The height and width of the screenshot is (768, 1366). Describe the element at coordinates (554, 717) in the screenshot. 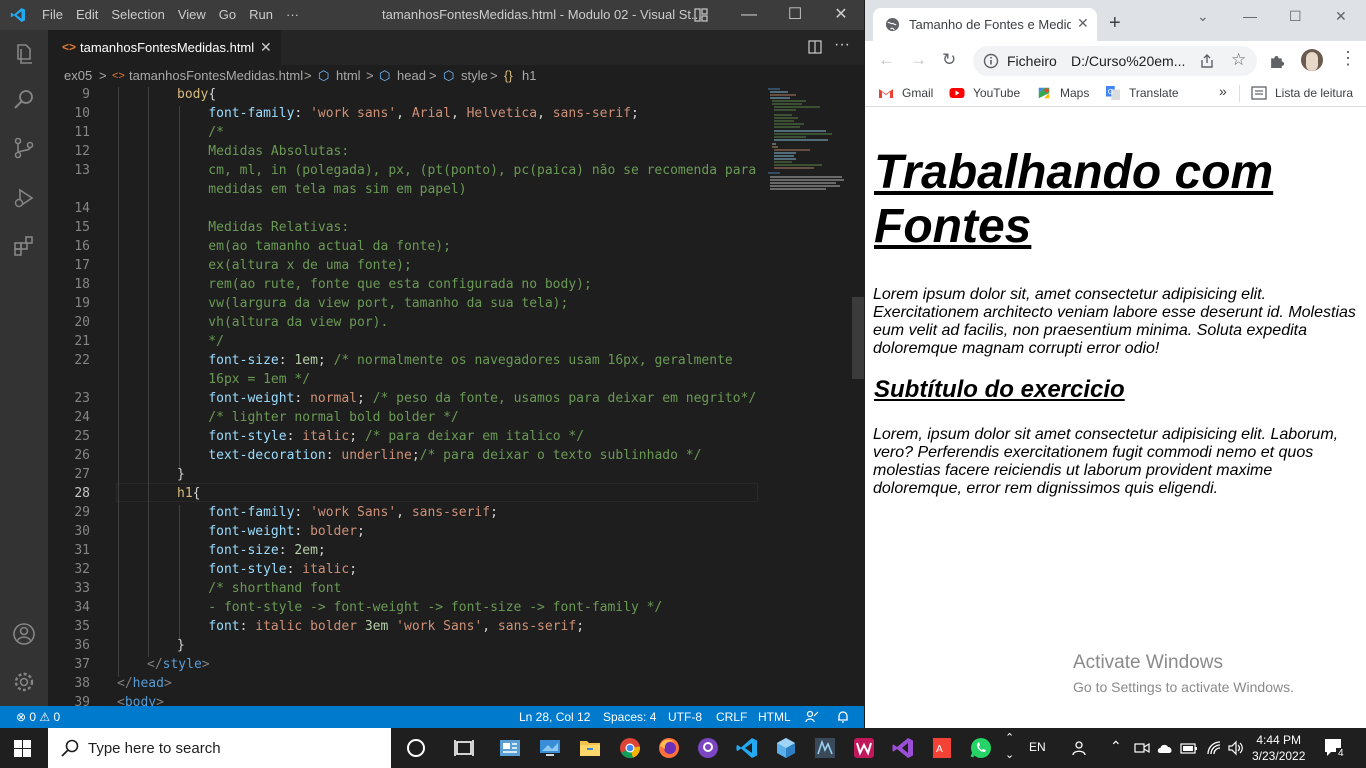

I see `status-cursor-position: Ln 28, Col 12` at that location.